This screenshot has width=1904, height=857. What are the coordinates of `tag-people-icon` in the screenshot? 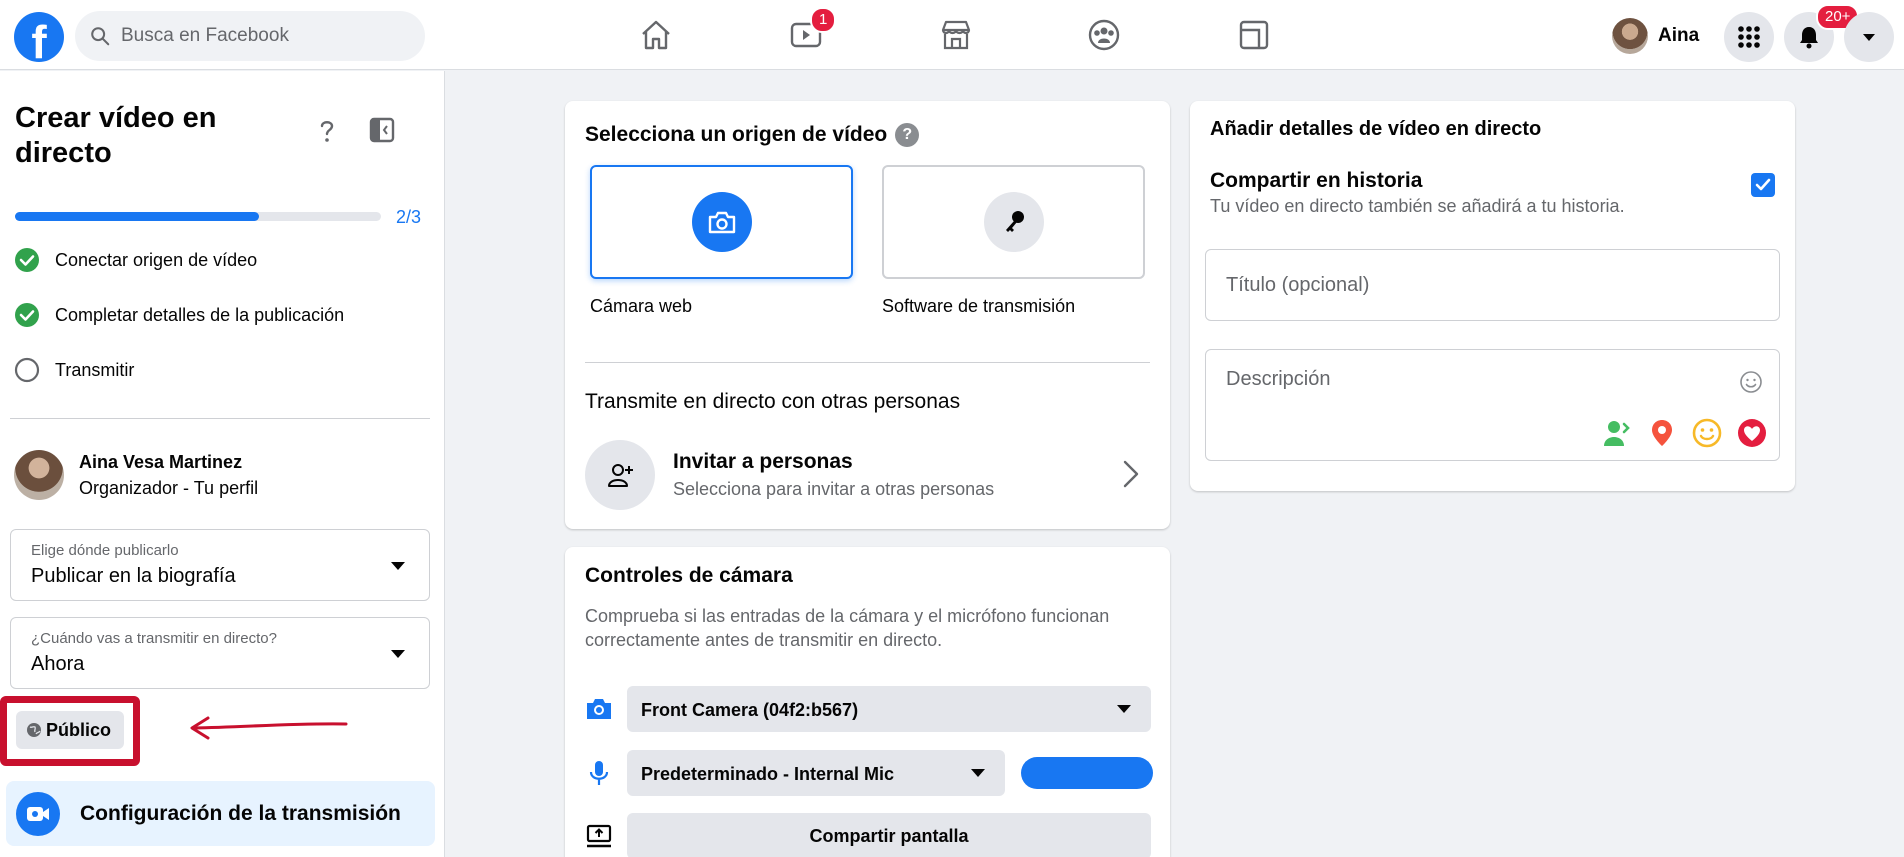 It's located at (1617, 433).